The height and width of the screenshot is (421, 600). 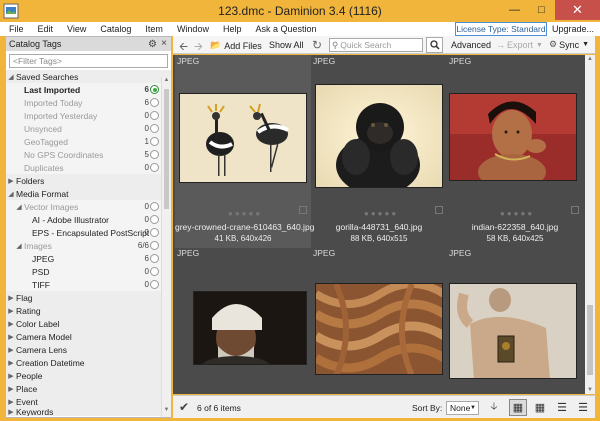 What do you see at coordinates (285, 29) in the screenshot?
I see `menu-ask-question: Ask a Question` at bounding box center [285, 29].